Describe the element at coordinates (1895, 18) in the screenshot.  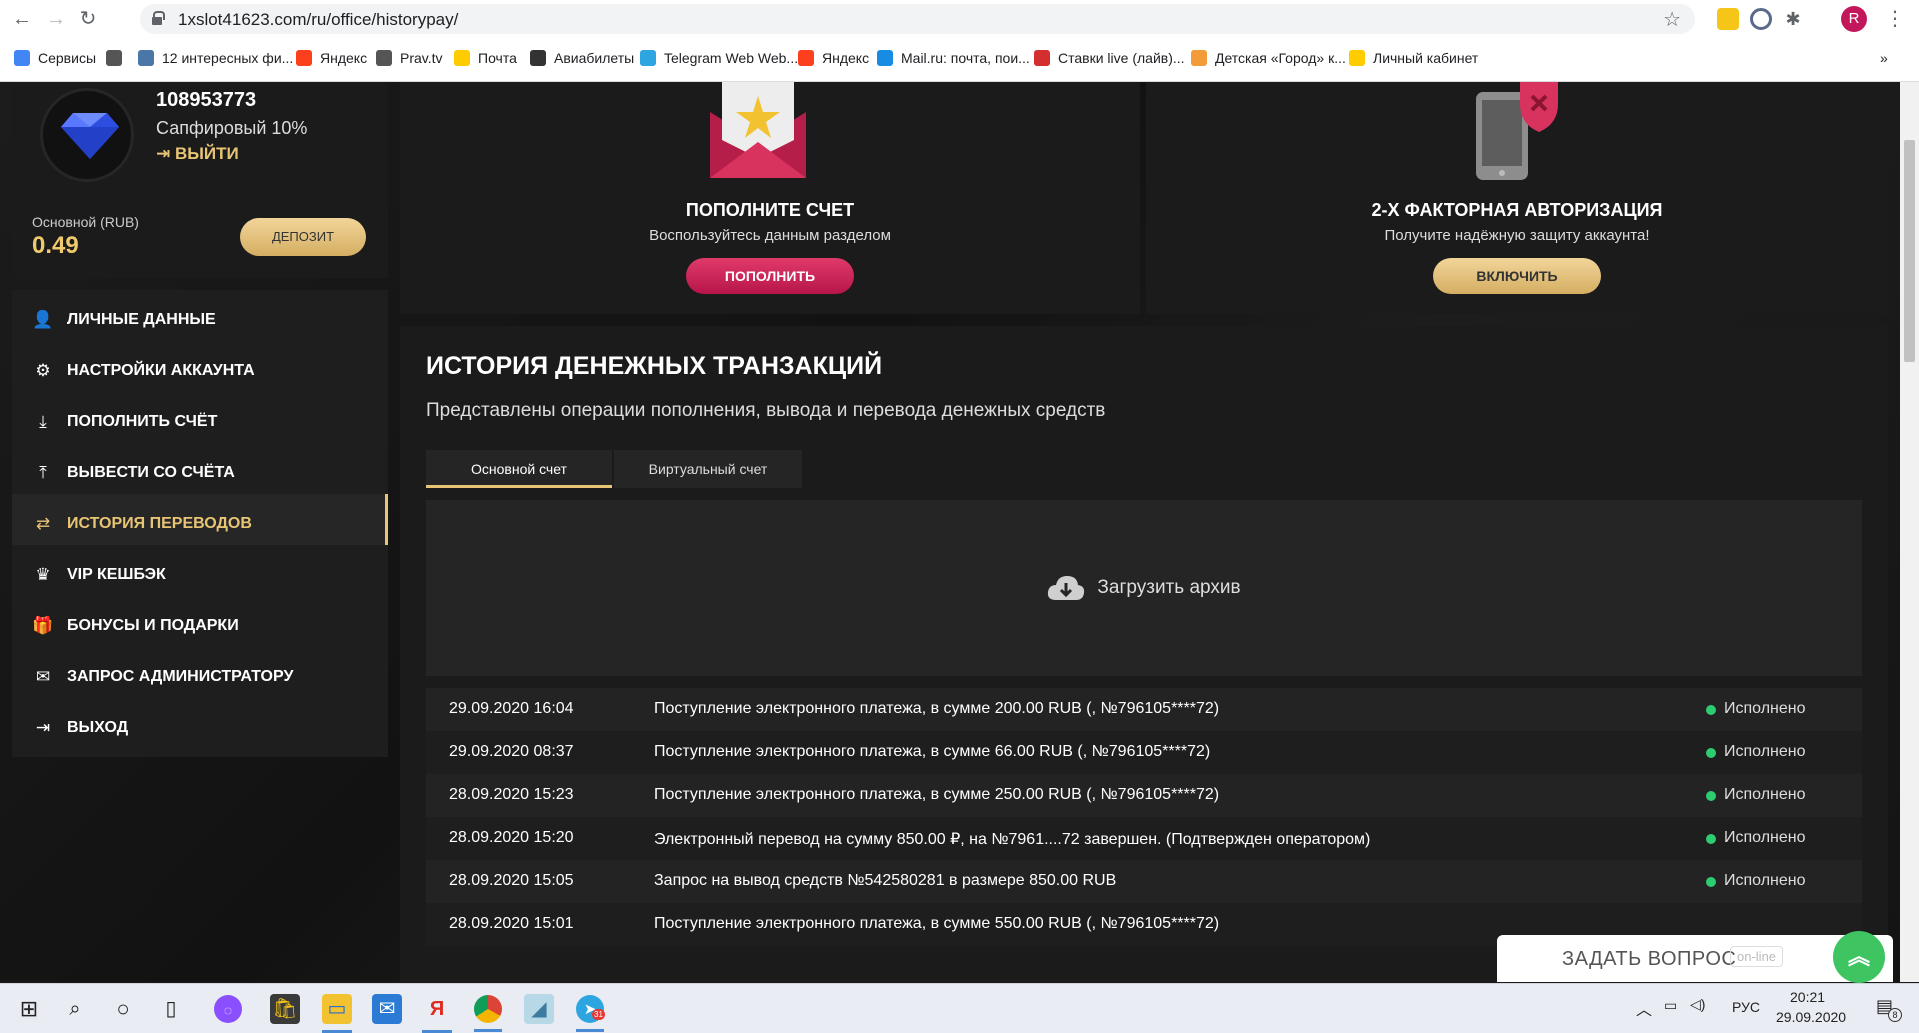
I see `more-menu-icon: ⋮` at that location.